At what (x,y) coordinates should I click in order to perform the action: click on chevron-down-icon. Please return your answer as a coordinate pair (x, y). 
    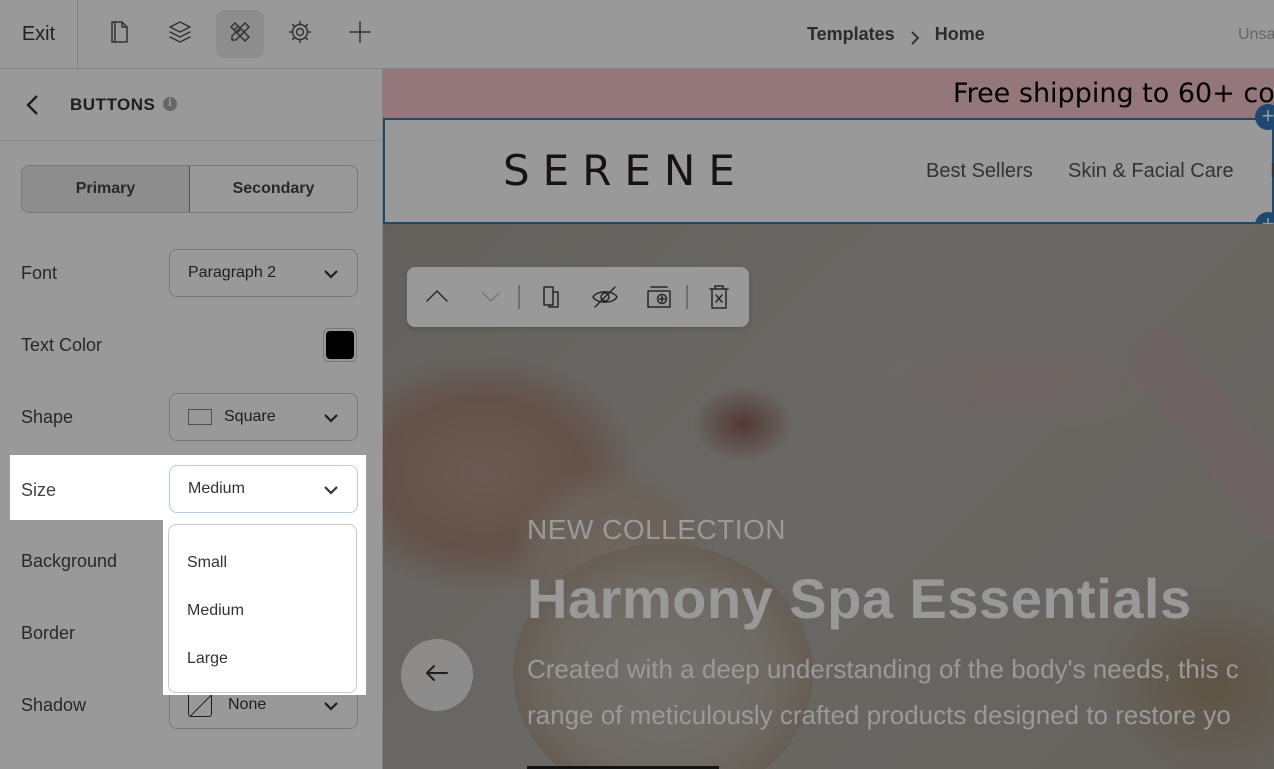
    Looking at the image, I should click on (331, 489).